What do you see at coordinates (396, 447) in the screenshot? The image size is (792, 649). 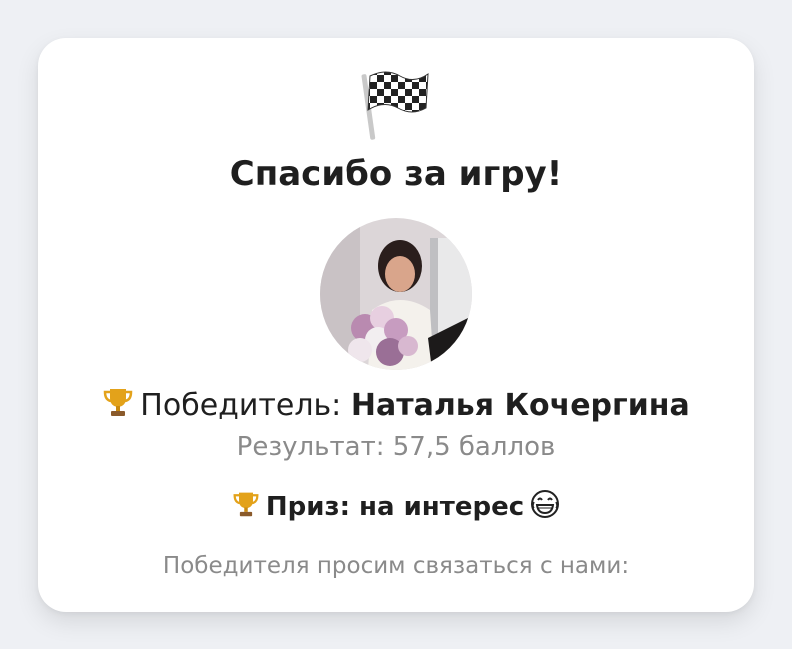 I see `result-text: Результат: 57,5 баллов` at bounding box center [396, 447].